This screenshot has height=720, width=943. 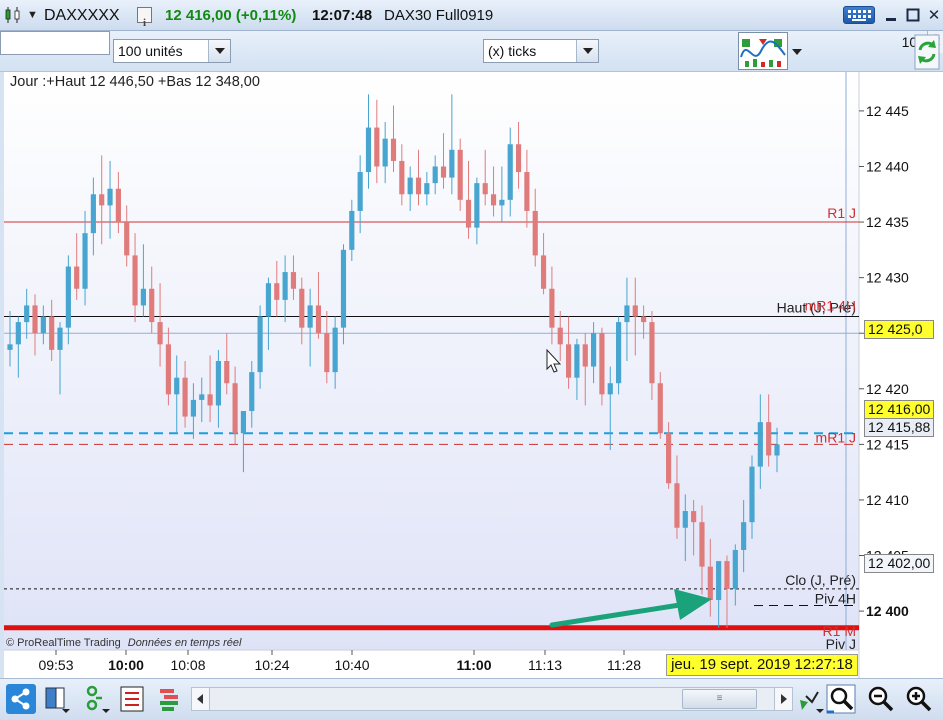 What do you see at coordinates (899, 409) in the screenshot?
I see `last-price-tag: 12 416,00` at bounding box center [899, 409].